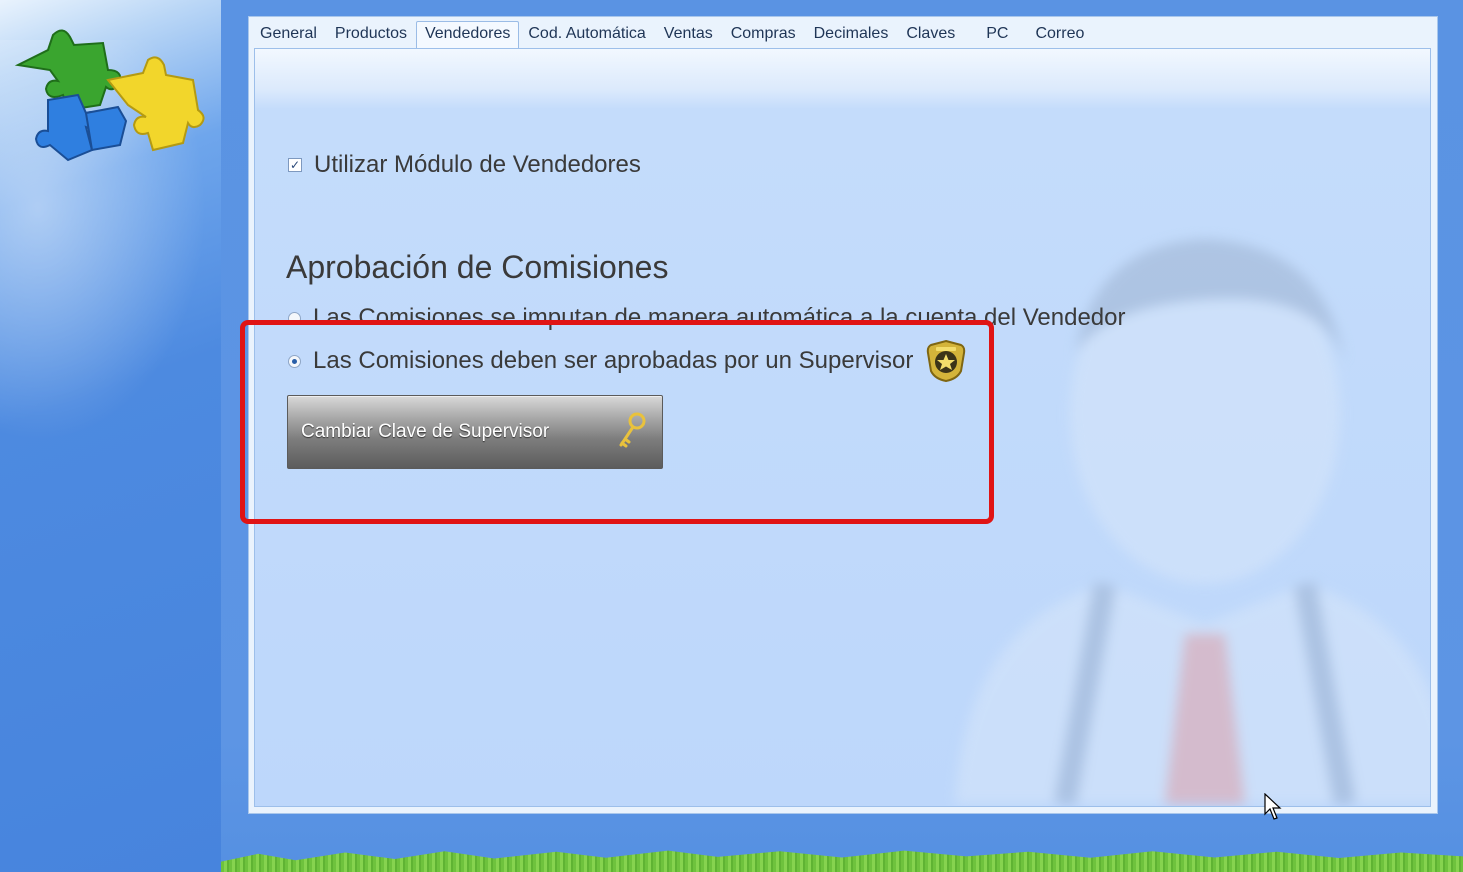 This screenshot has width=1463, height=872. What do you see at coordinates (995, 34) in the screenshot?
I see `tab-pc: PC` at bounding box center [995, 34].